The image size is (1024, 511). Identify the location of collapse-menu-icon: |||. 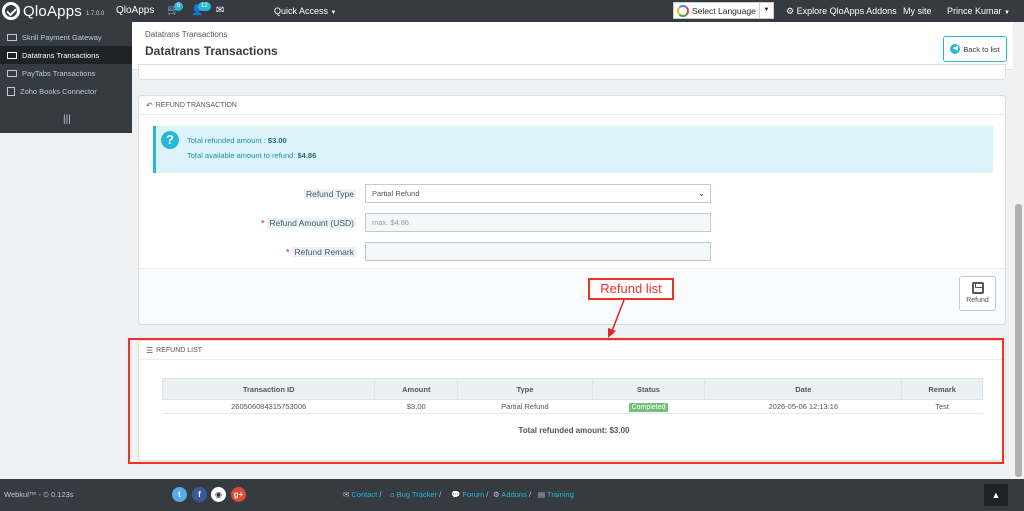
(67, 119).